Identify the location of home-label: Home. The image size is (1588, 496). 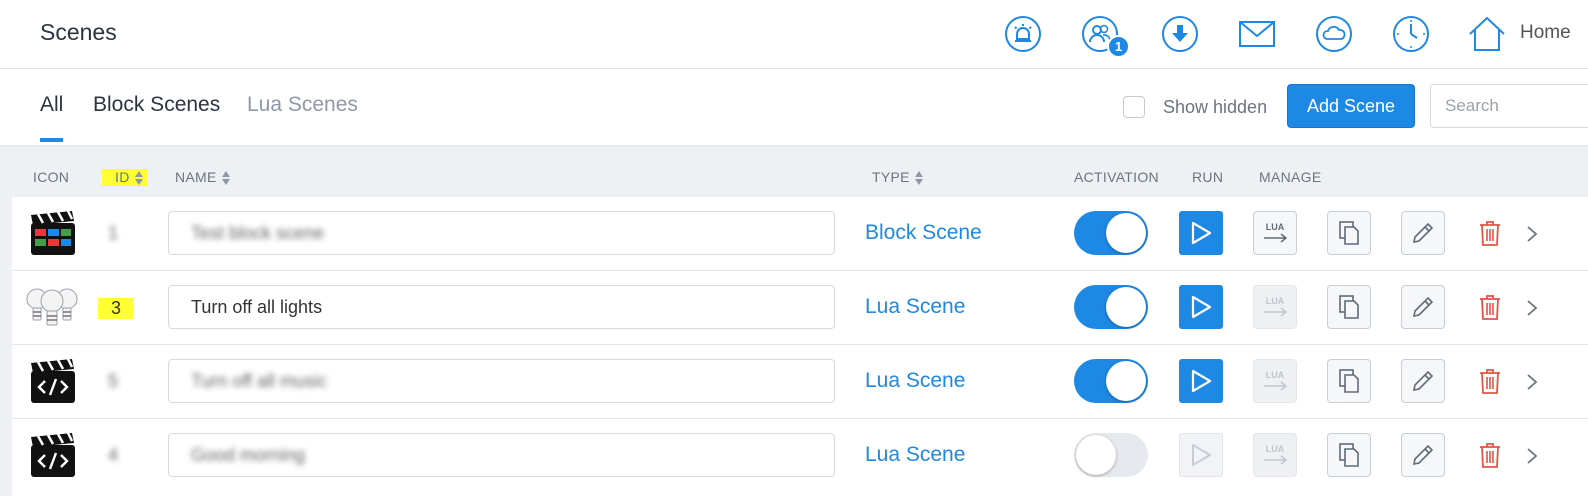
(1545, 33).